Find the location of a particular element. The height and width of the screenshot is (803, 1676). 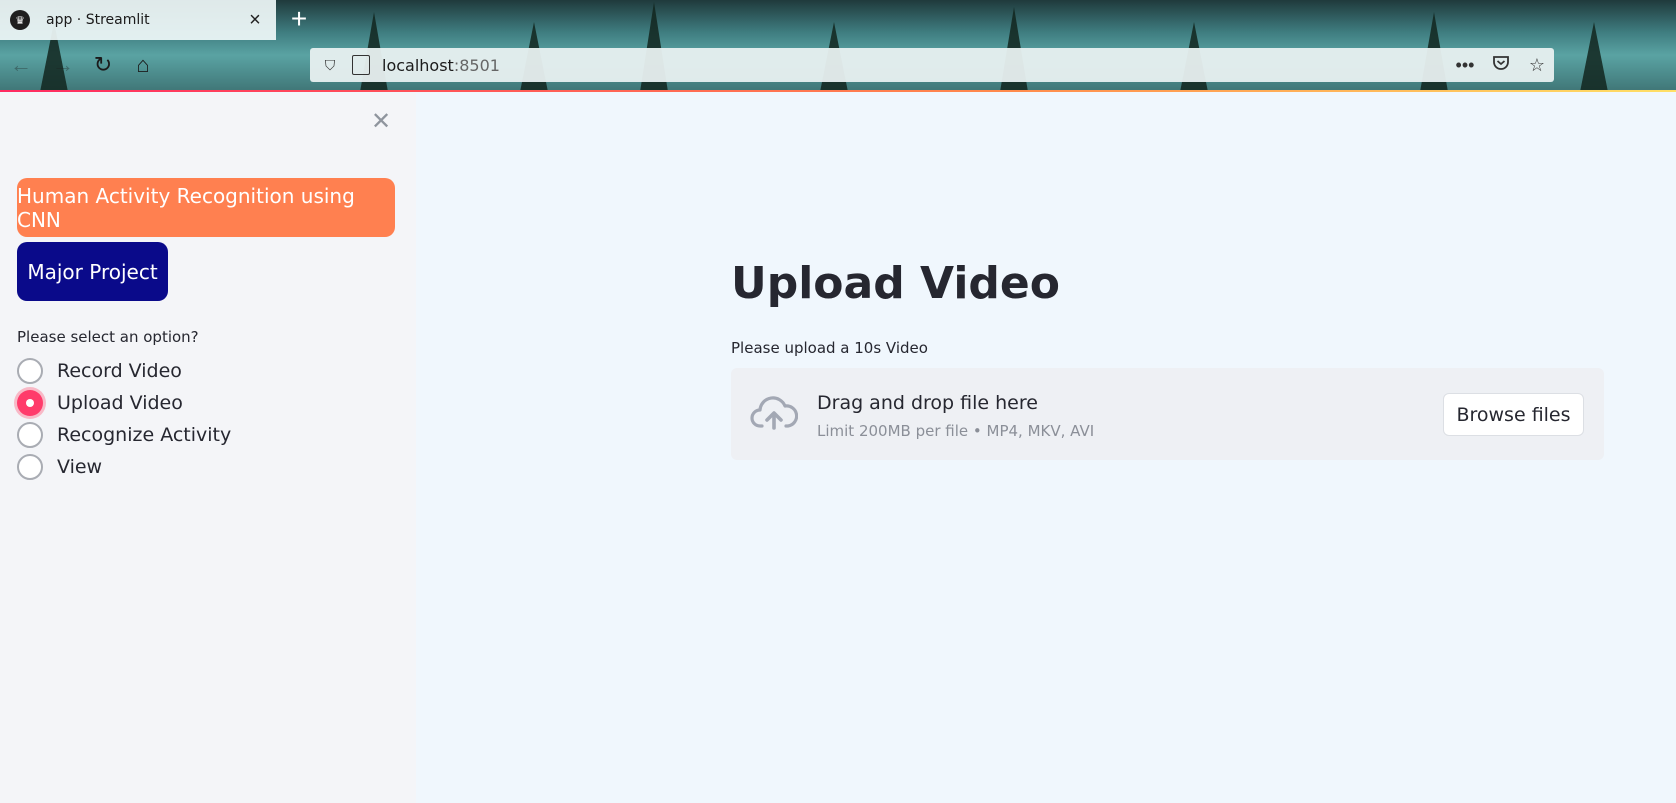

streamlit-accent-bar is located at coordinates (838, 91).